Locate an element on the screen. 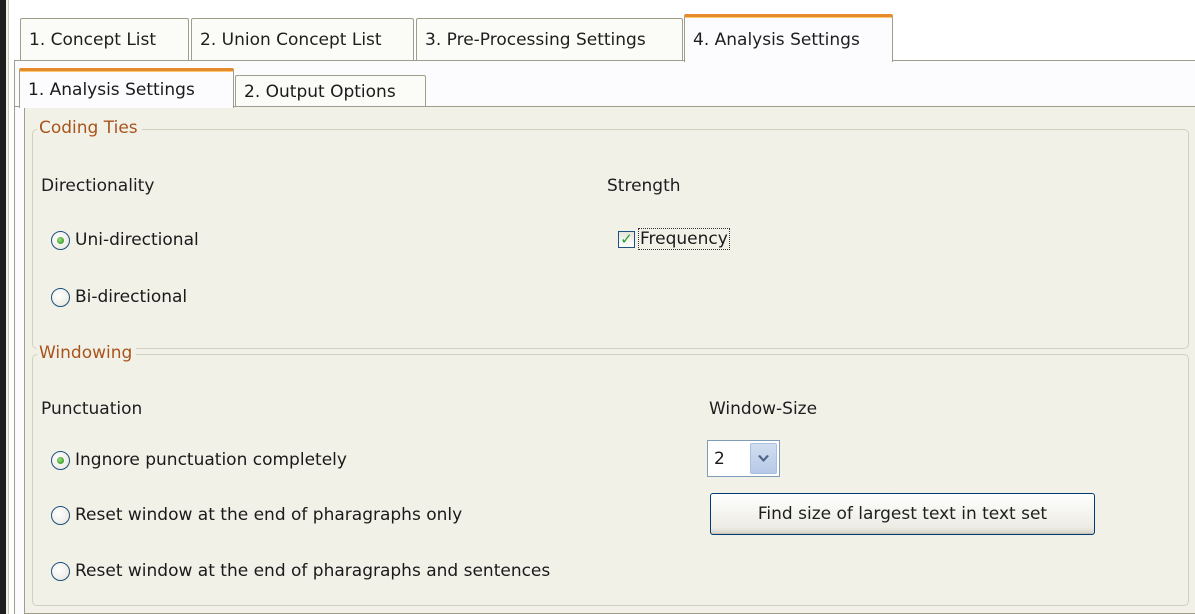  radio-label: Bi-directional is located at coordinates (131, 297).